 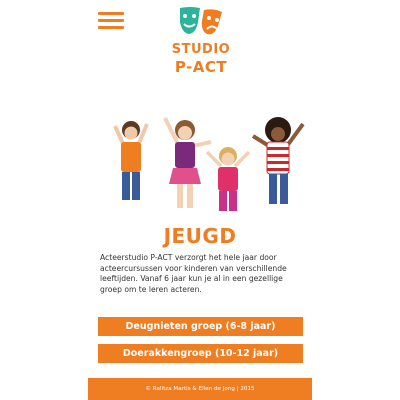 I want to click on footer: © Ralitza Martis & Ellen de Jong | 2015, so click(x=200, y=389).